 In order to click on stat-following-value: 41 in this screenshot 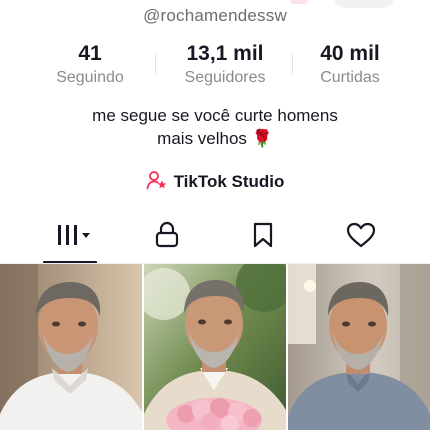, I will do `click(90, 53)`.